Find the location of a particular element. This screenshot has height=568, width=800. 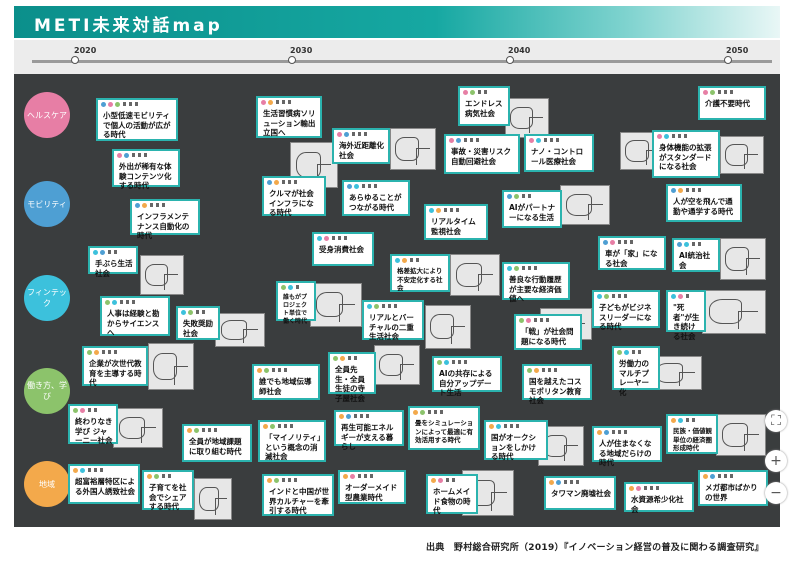

category-fintech: フィンテック is located at coordinates (47, 298).